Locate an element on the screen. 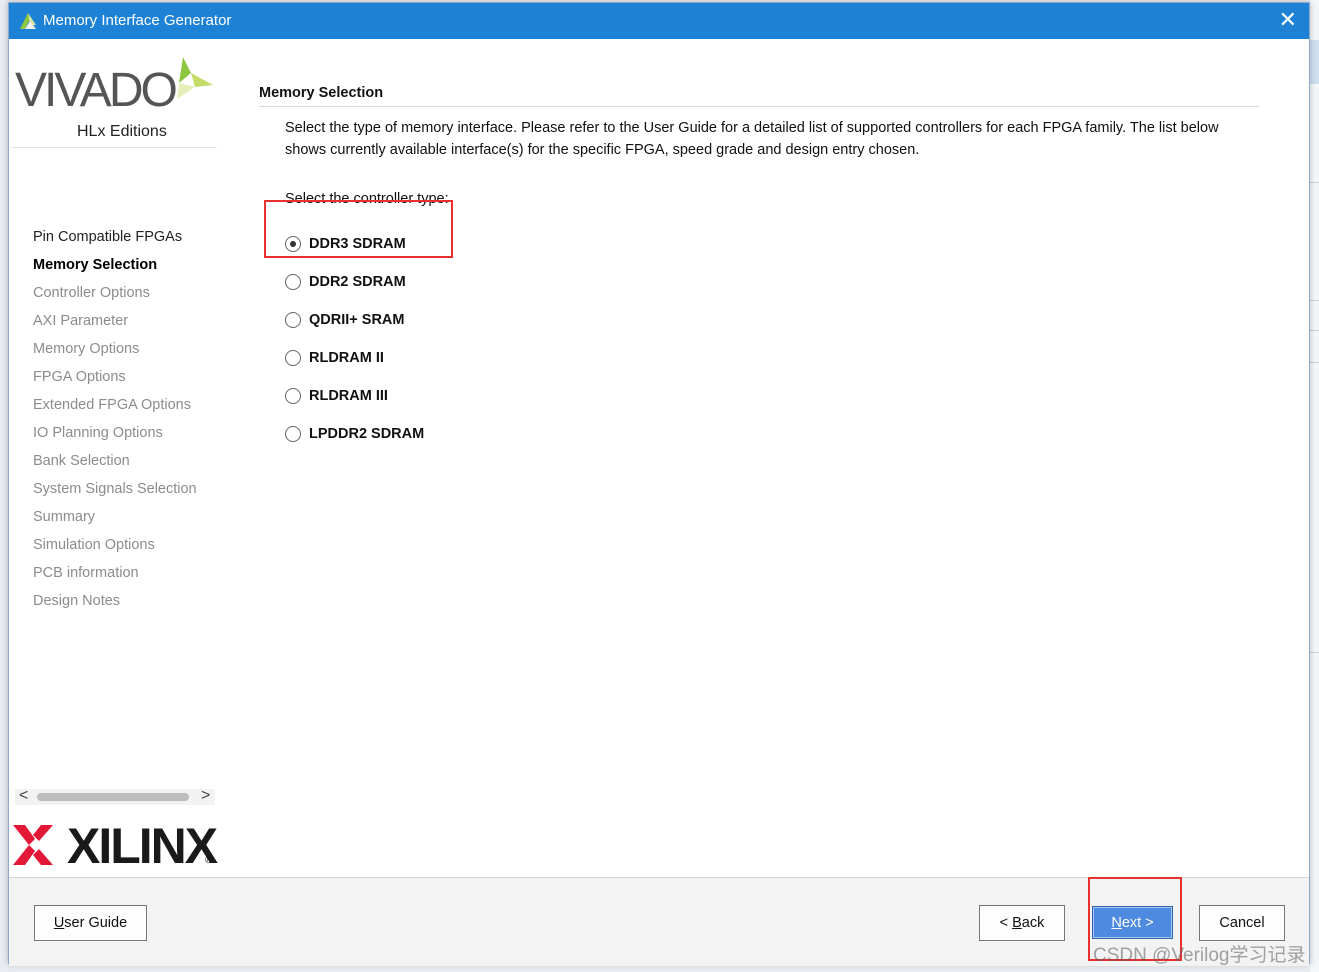  step-design-notes: Design Notes is located at coordinates (77, 601).